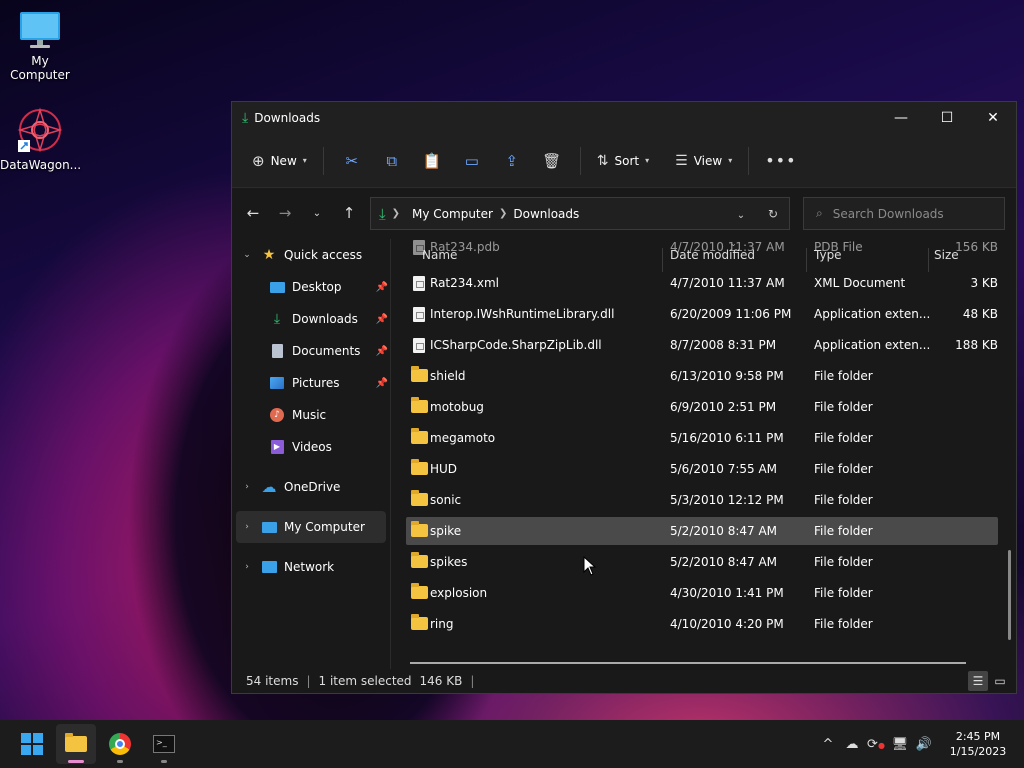  Describe the element at coordinates (702, 469) in the screenshot. I see `table-row: HUD 5/6/2010 7:55 AM File folder` at that location.